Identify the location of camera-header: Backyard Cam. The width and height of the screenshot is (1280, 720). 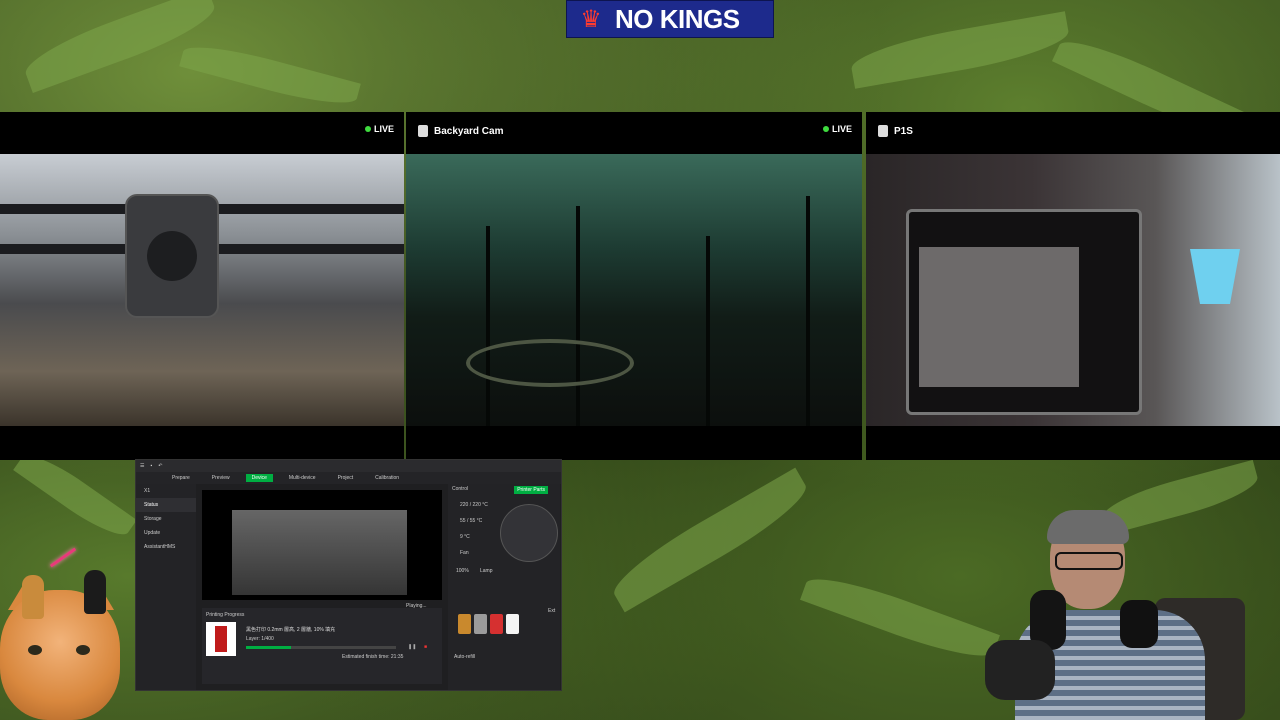
(634, 131).